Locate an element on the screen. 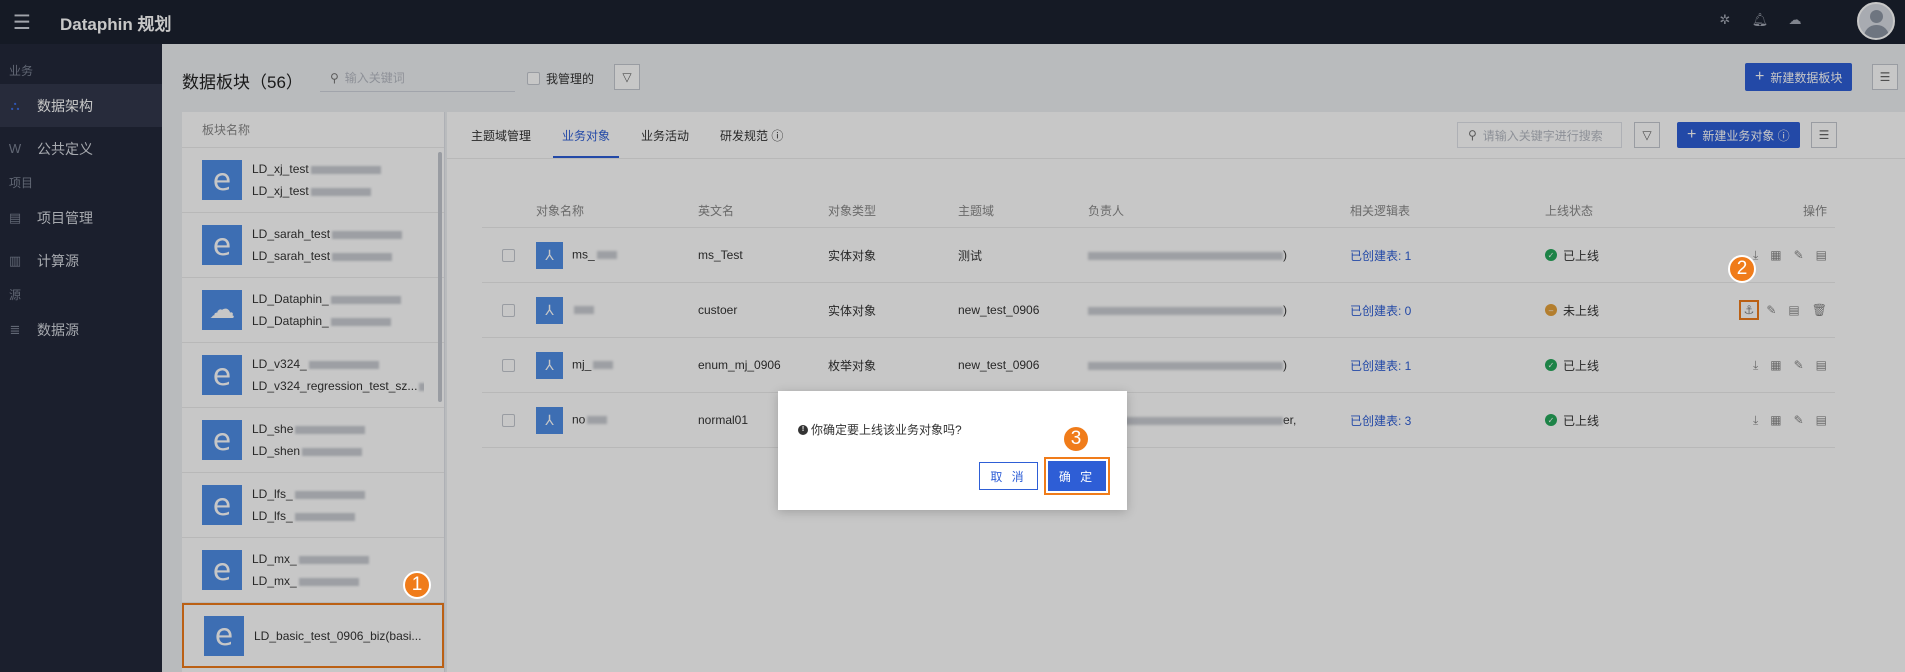  dialog-message-text: 你确定要上线该业务对象吗? is located at coordinates (886, 430).